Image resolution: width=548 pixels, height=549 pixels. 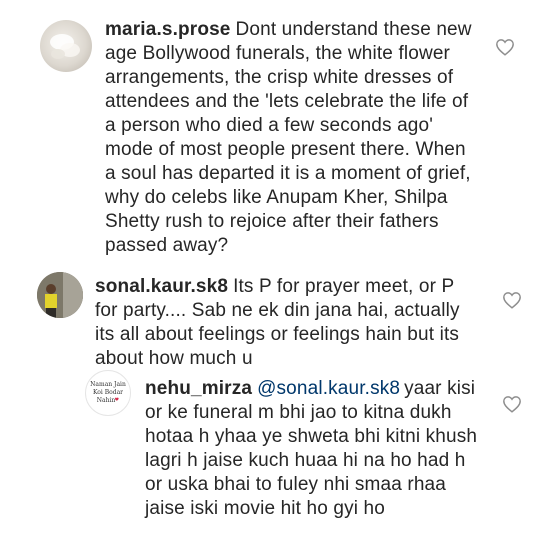 I want to click on svg-text: Koi Bodar, so click(x=108, y=392).